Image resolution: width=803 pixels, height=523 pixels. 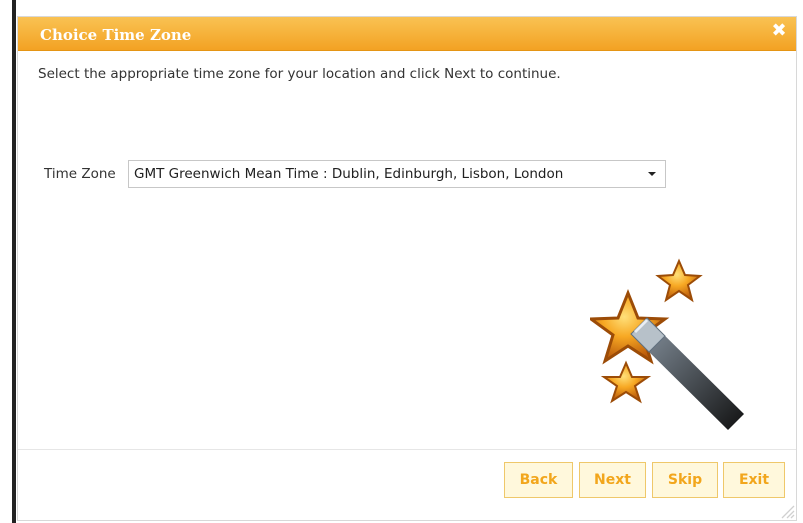 What do you see at coordinates (80, 174) in the screenshot?
I see `time-zone-label: Time Zone` at bounding box center [80, 174].